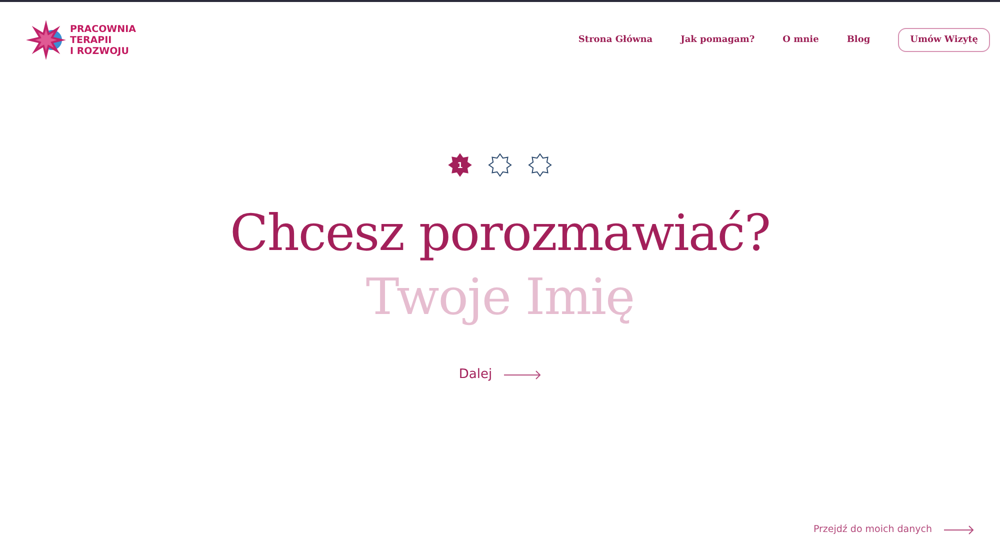  I want to click on logo-text: TERAPII, so click(91, 40).